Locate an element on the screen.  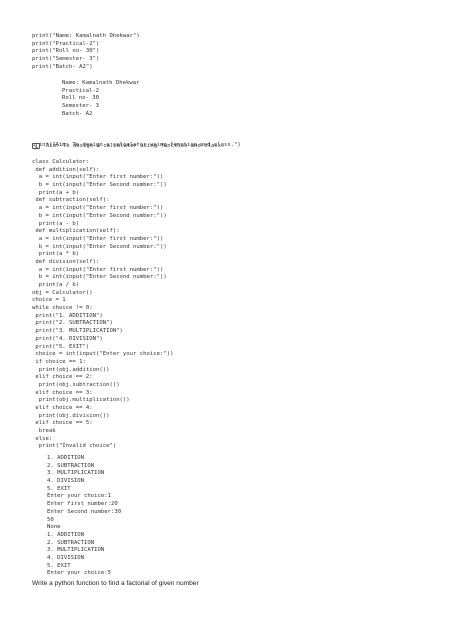
output-line: Name: Kamalnath Dhekwar is located at coordinates (101, 83).